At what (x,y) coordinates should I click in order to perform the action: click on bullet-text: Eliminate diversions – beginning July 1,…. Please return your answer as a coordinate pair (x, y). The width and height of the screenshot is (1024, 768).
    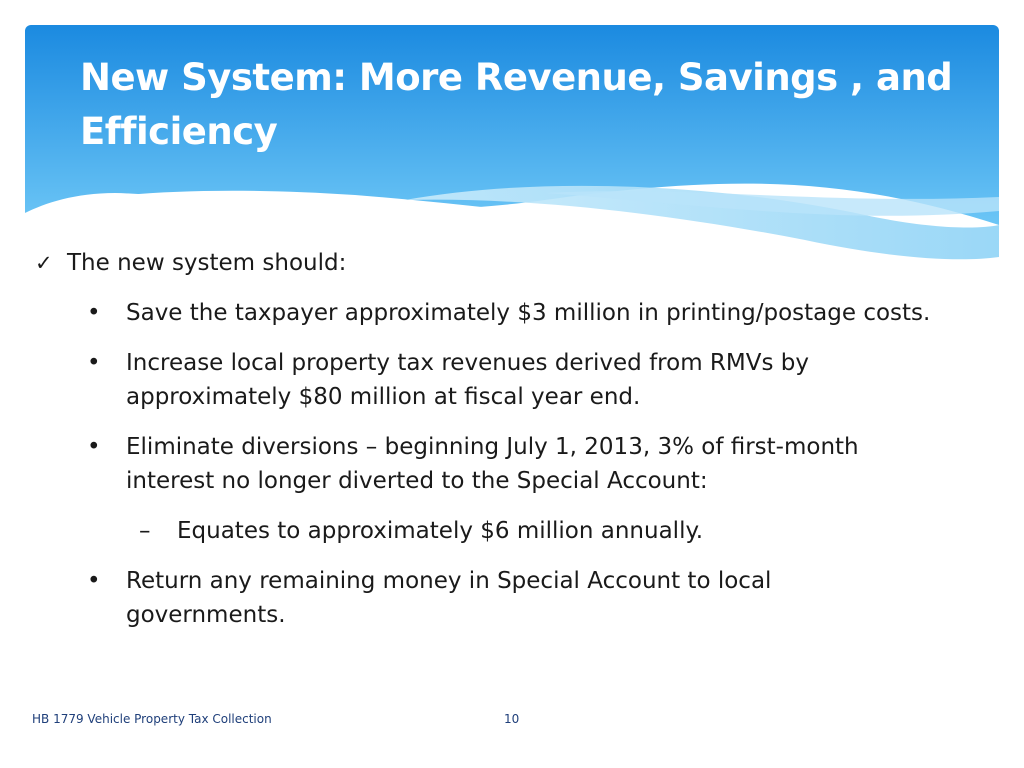
    Looking at the image, I should click on (492, 464).